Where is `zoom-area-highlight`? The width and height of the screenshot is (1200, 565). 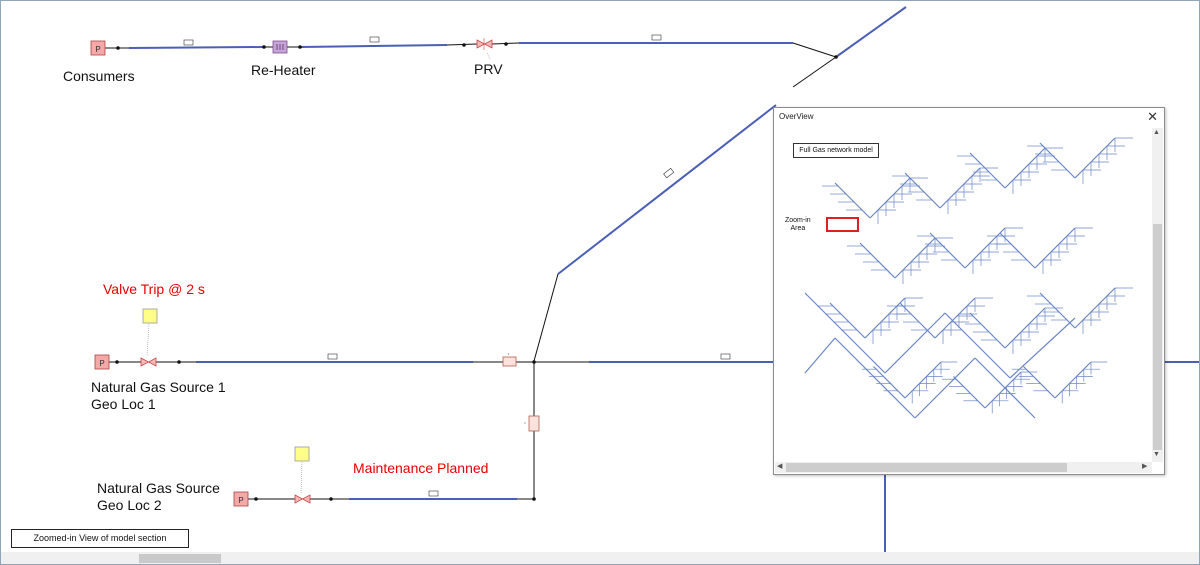 zoom-area-highlight is located at coordinates (842, 224).